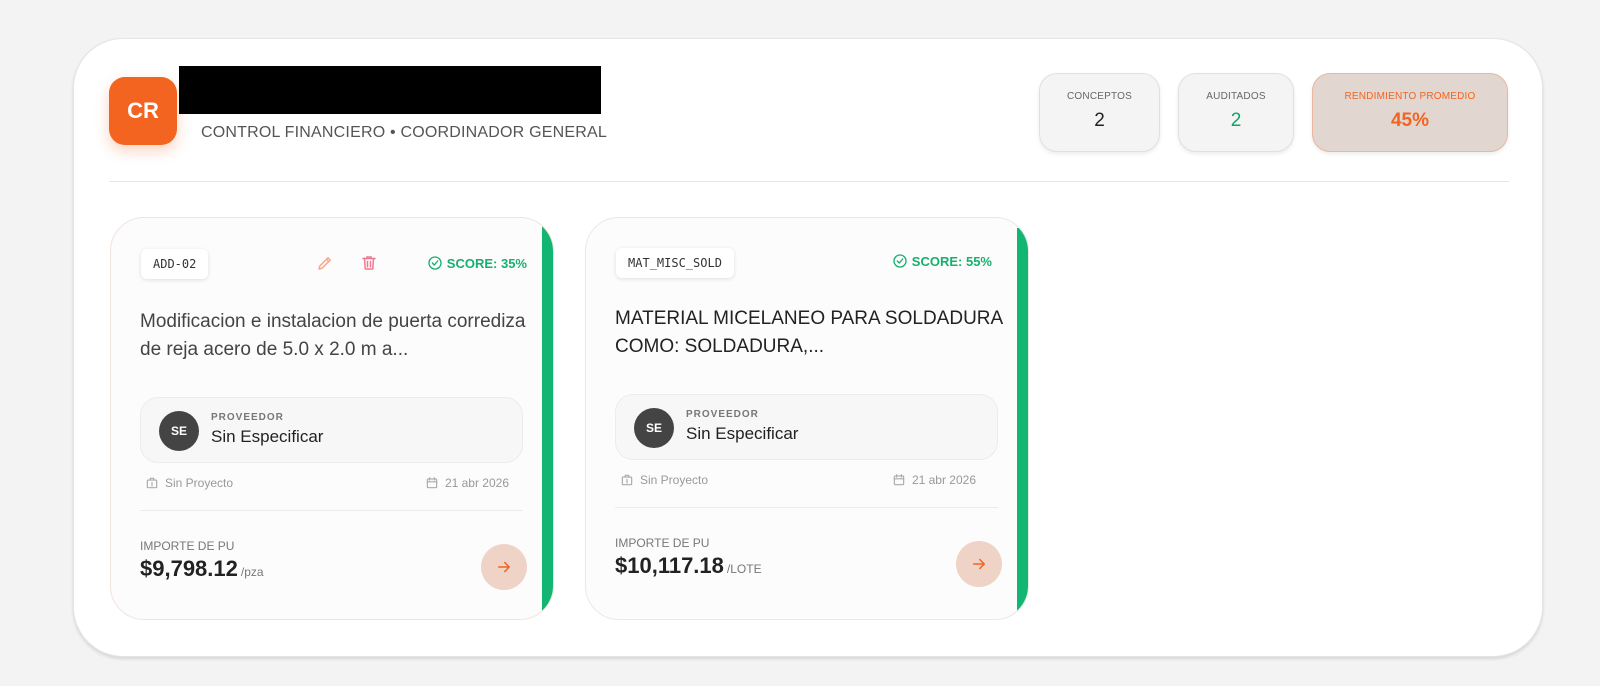 Image resolution: width=1600 pixels, height=686 pixels. I want to click on stat-label: RENDIMIENTO PROMEDIO, so click(1410, 96).